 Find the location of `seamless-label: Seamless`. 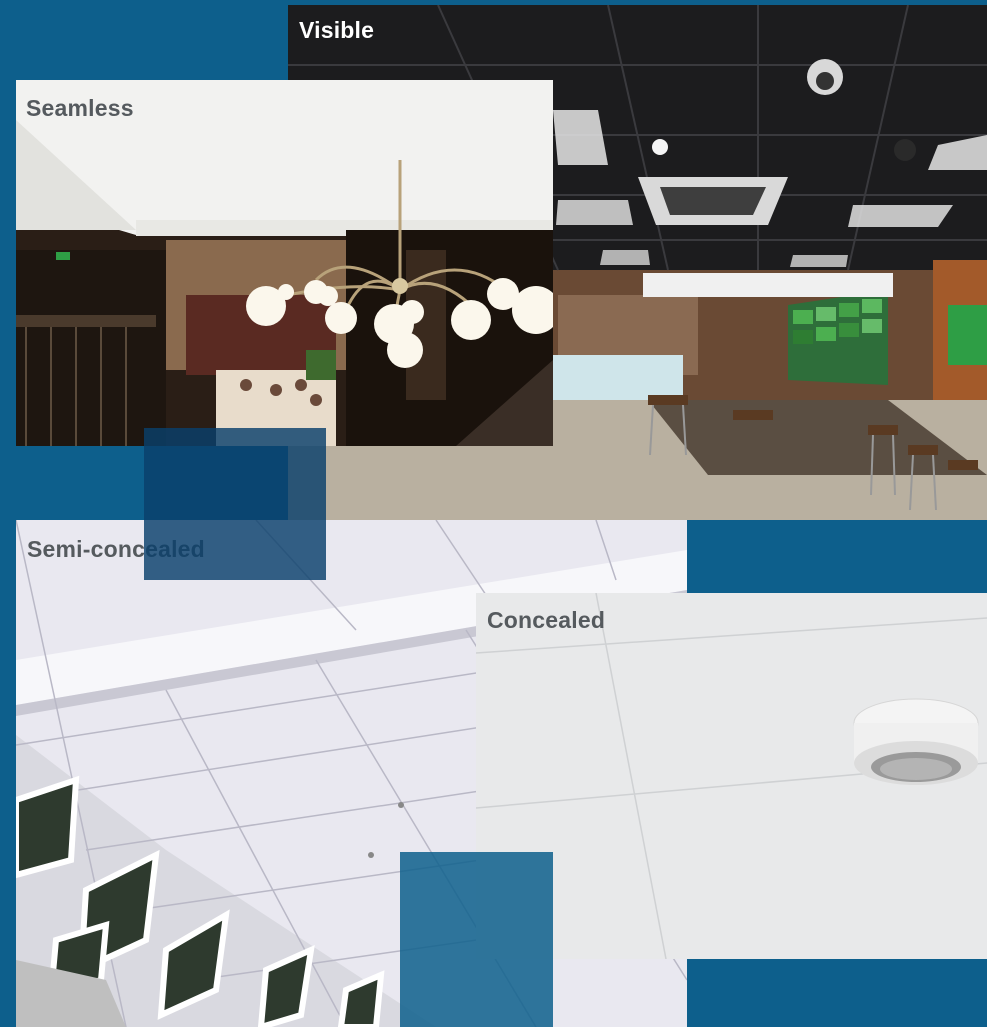

seamless-label: Seamless is located at coordinates (80, 108).